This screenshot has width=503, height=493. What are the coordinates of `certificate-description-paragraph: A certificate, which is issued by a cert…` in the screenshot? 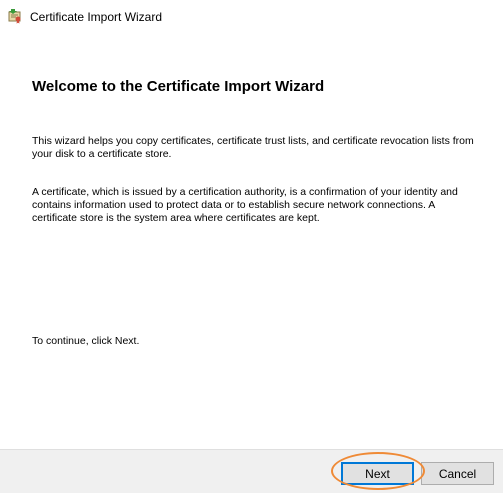 It's located at (245, 205).